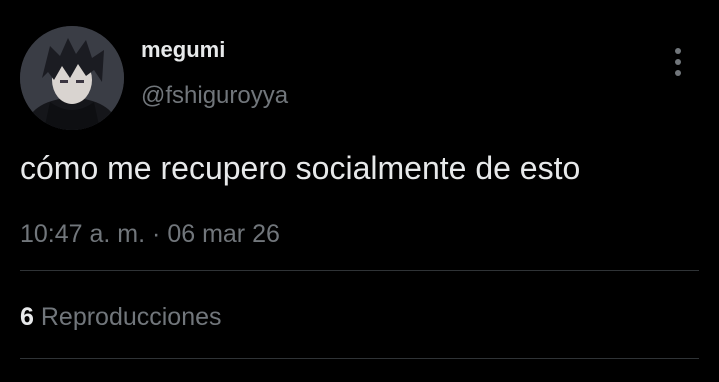 Image resolution: width=719 pixels, height=382 pixels. Describe the element at coordinates (223, 234) in the screenshot. I see `tweet-date: 06 mar 26` at that location.